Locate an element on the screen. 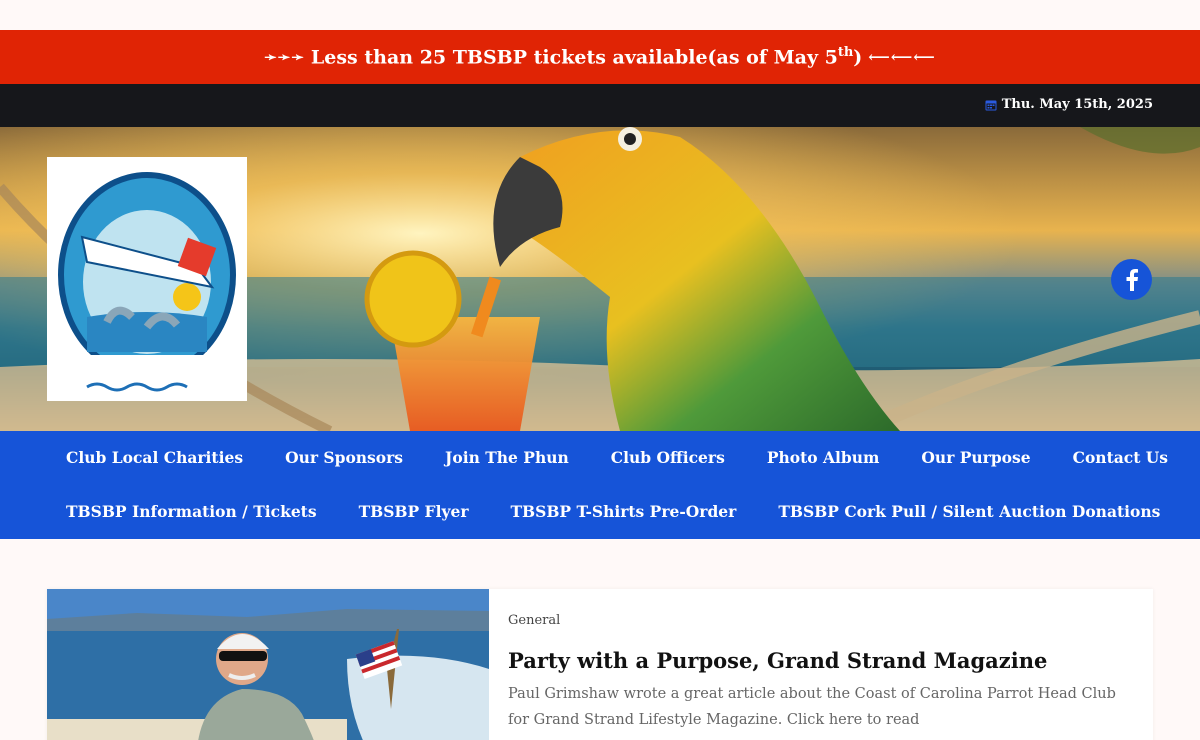  post-category: General is located at coordinates (823, 620).